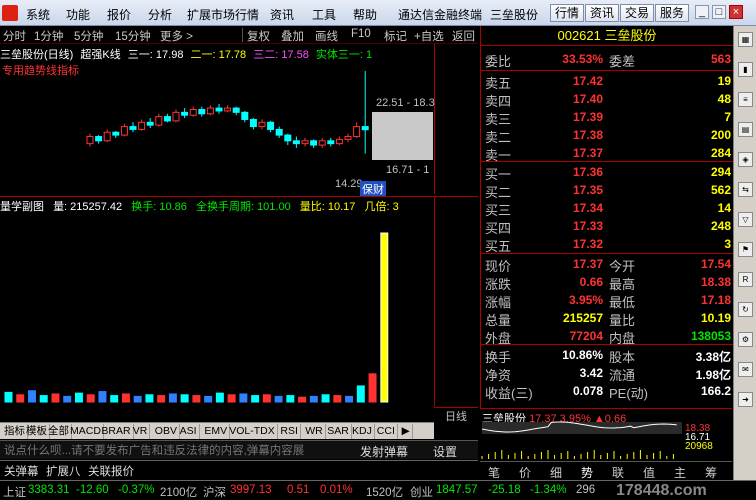  Describe the element at coordinates (381, 207) in the screenshot. I see `multiple-label: 几倍: 3` at that location.